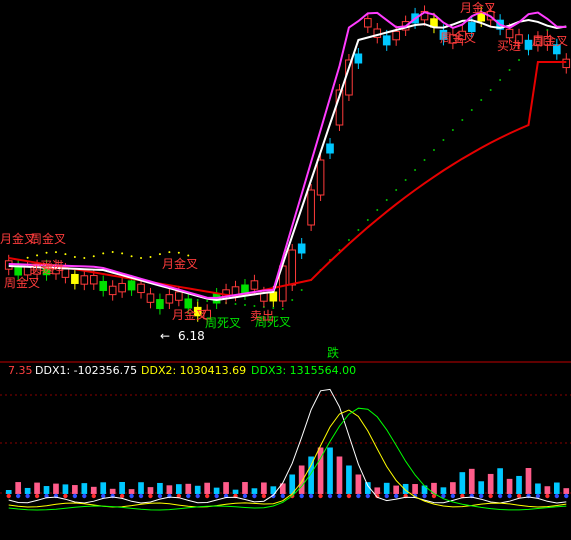 The height and width of the screenshot is (540, 571). Describe the element at coordinates (193, 370) in the screenshot. I see `ddx2-label: DDX2: 1030413.69` at that location.